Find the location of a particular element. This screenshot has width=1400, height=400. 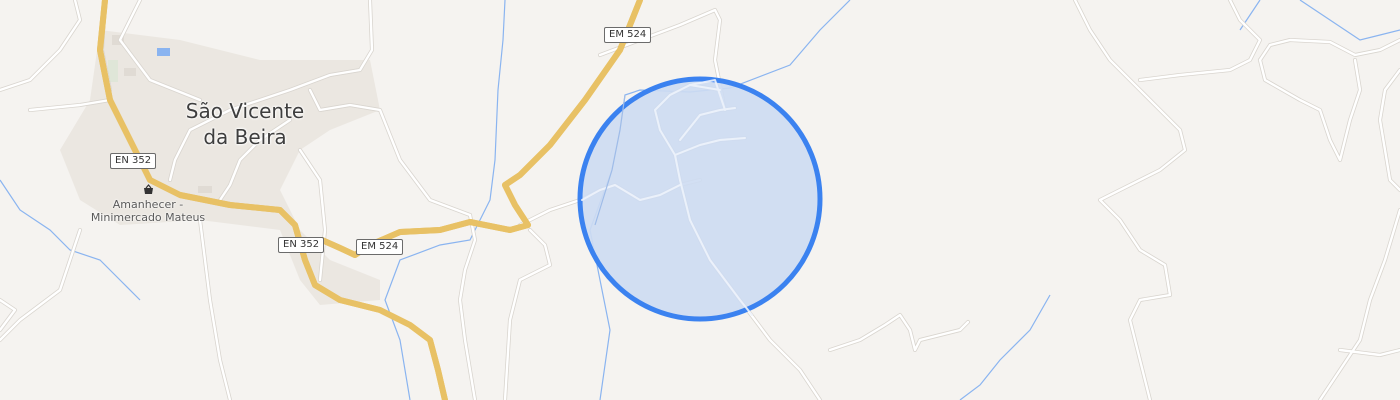

poi-name-line2: Minimercado Mateus is located at coordinates (148, 217).